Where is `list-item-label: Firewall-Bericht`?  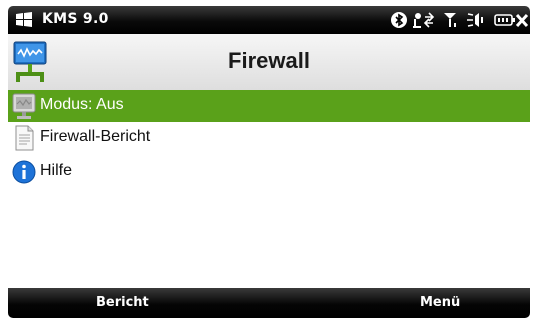 list-item-label: Firewall-Bericht is located at coordinates (95, 136).